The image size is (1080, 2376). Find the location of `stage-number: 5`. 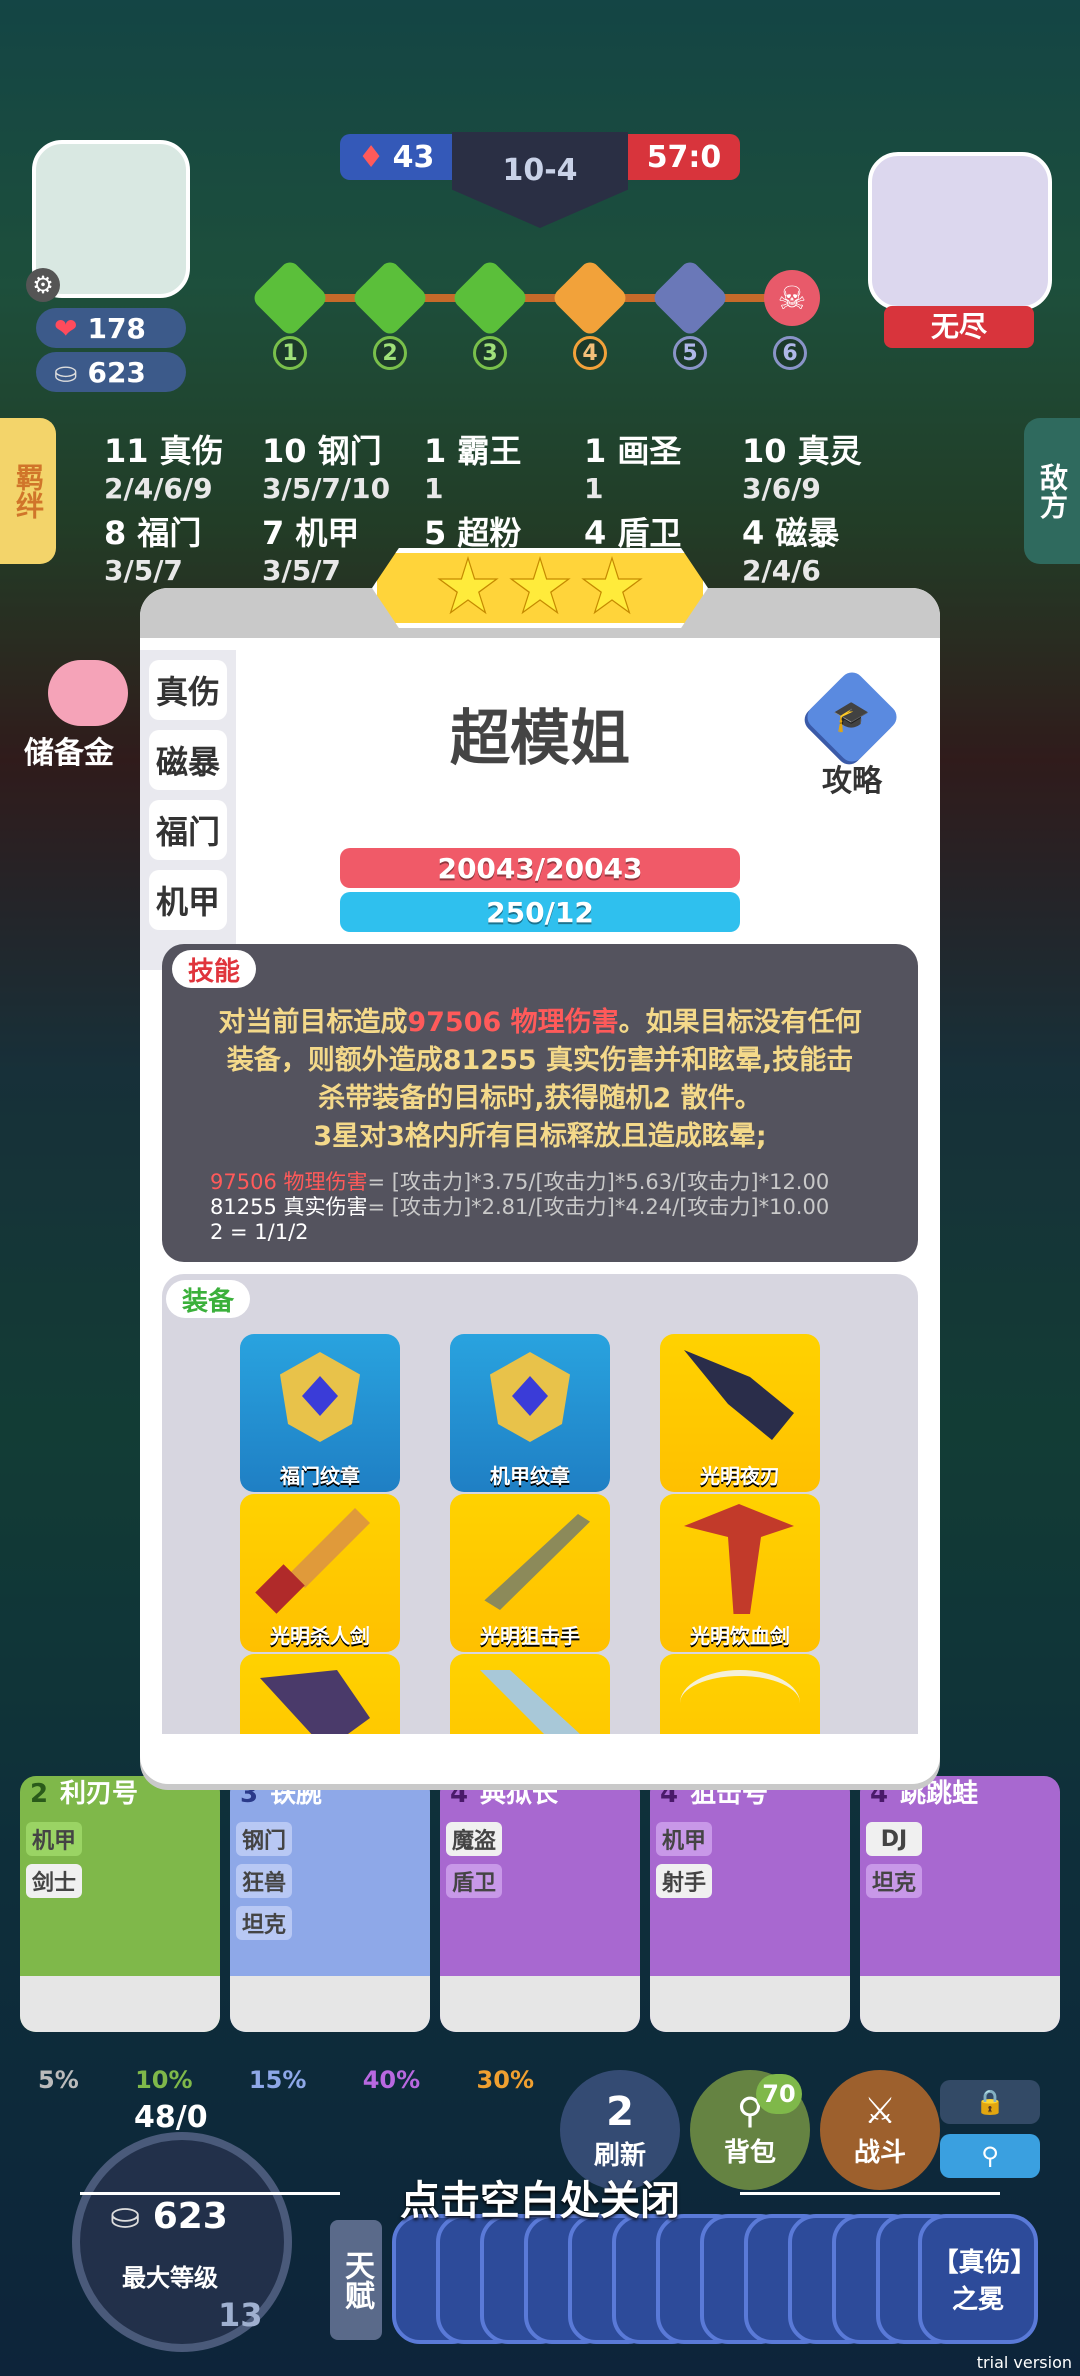

stage-number: 5 is located at coordinates (690, 353).